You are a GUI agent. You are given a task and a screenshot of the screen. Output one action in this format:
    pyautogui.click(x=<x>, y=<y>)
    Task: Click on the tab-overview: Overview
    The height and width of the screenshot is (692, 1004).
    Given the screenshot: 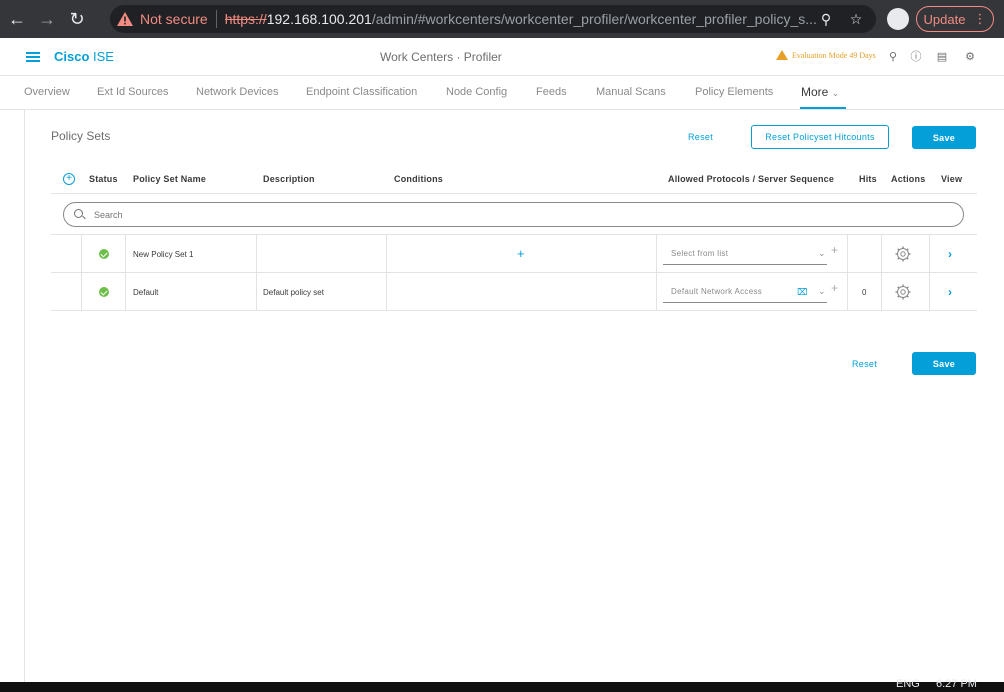 What is the action you would take?
    pyautogui.click(x=47, y=92)
    